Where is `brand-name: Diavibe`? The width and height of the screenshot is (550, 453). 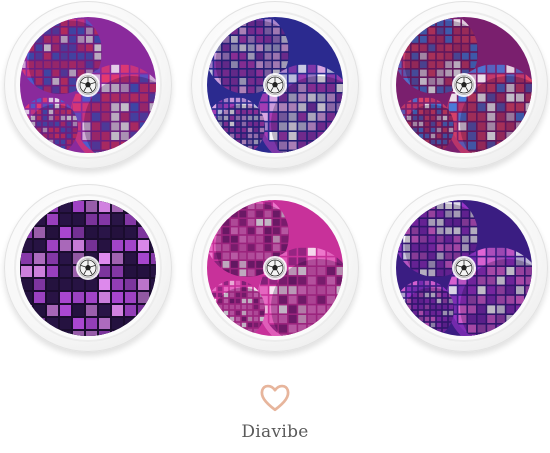
brand-name: Diavibe is located at coordinates (275, 432).